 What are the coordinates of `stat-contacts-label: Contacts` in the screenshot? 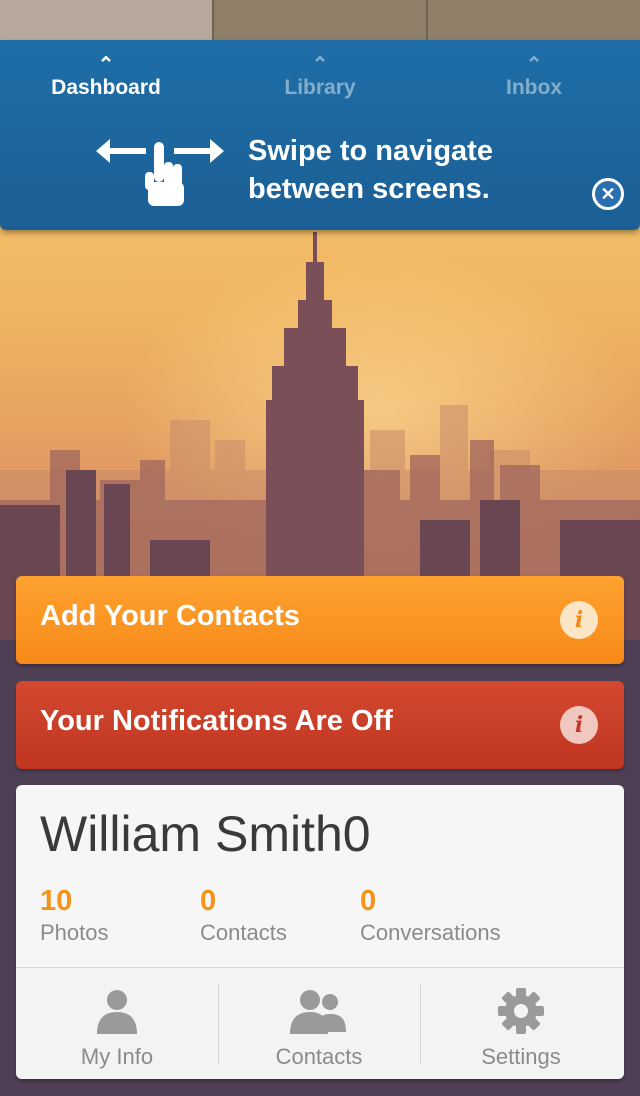 It's located at (243, 932).